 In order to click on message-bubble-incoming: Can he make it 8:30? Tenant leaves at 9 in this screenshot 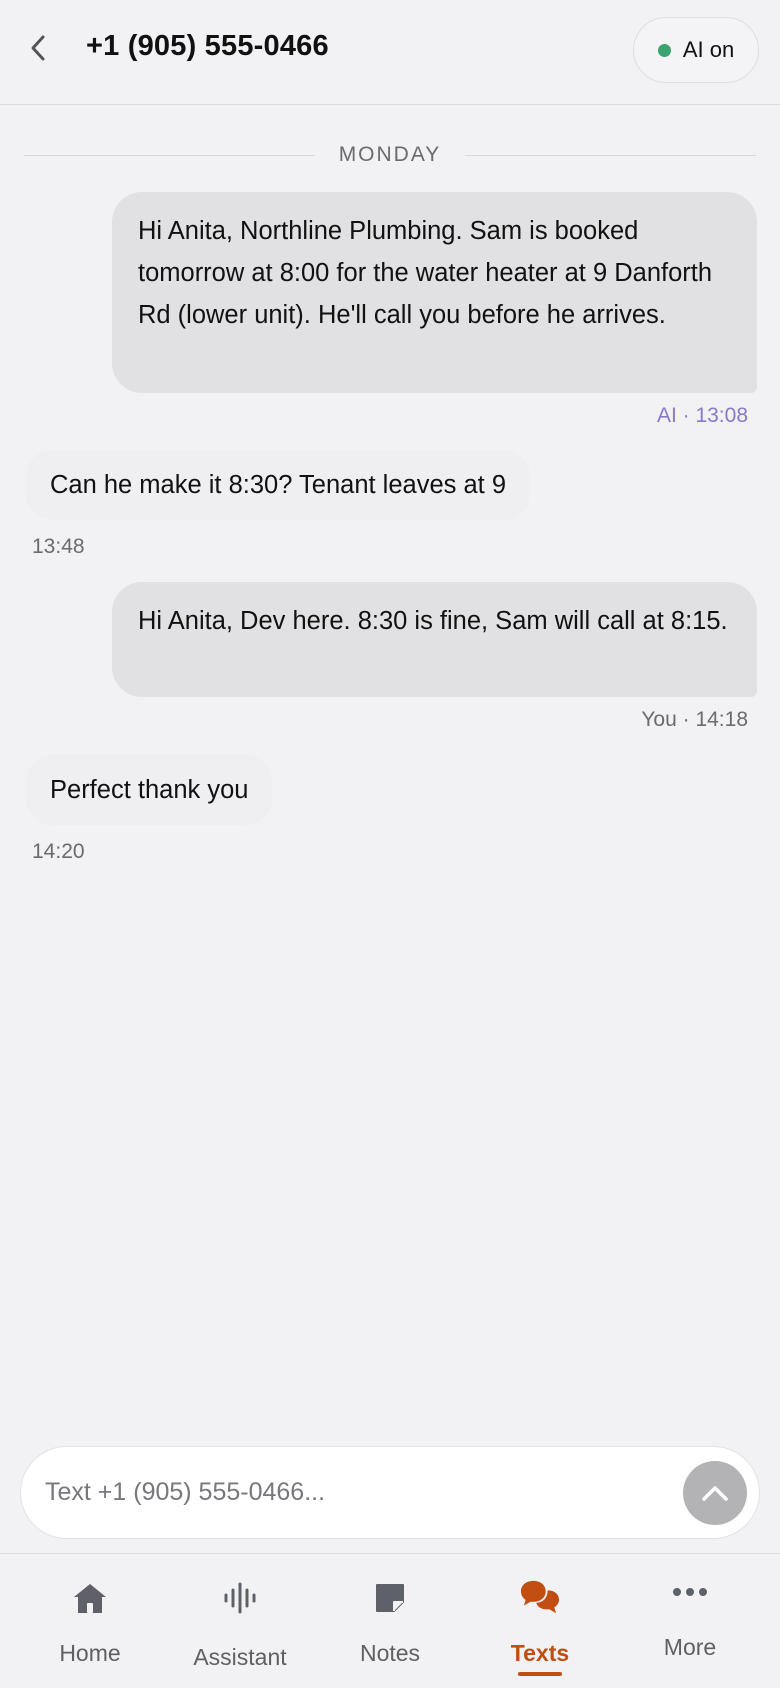, I will do `click(278, 485)`.